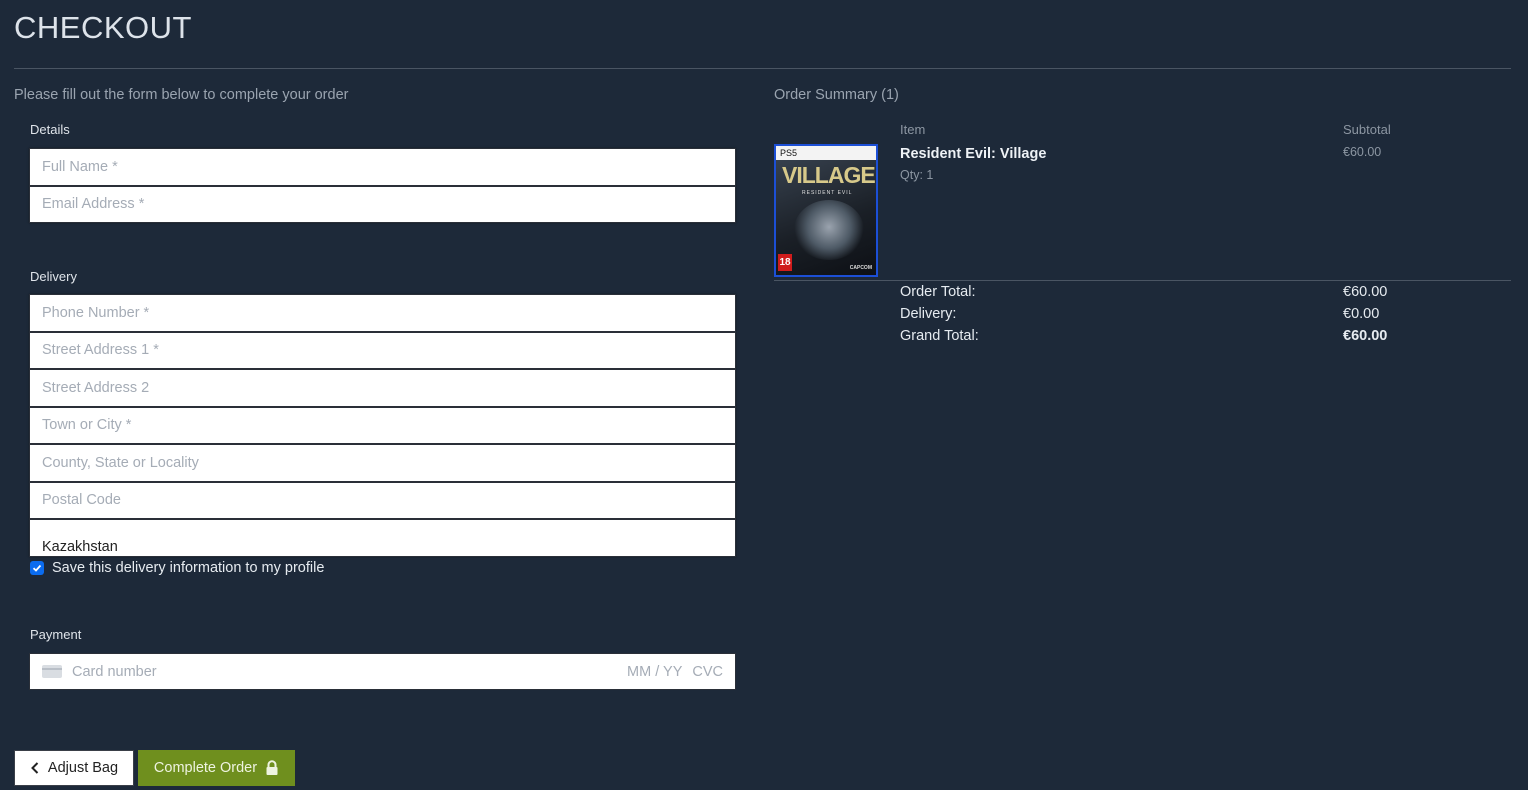 The width and height of the screenshot is (1528, 790). I want to click on street-address-1-field: Street Address 1 *, so click(382, 350).